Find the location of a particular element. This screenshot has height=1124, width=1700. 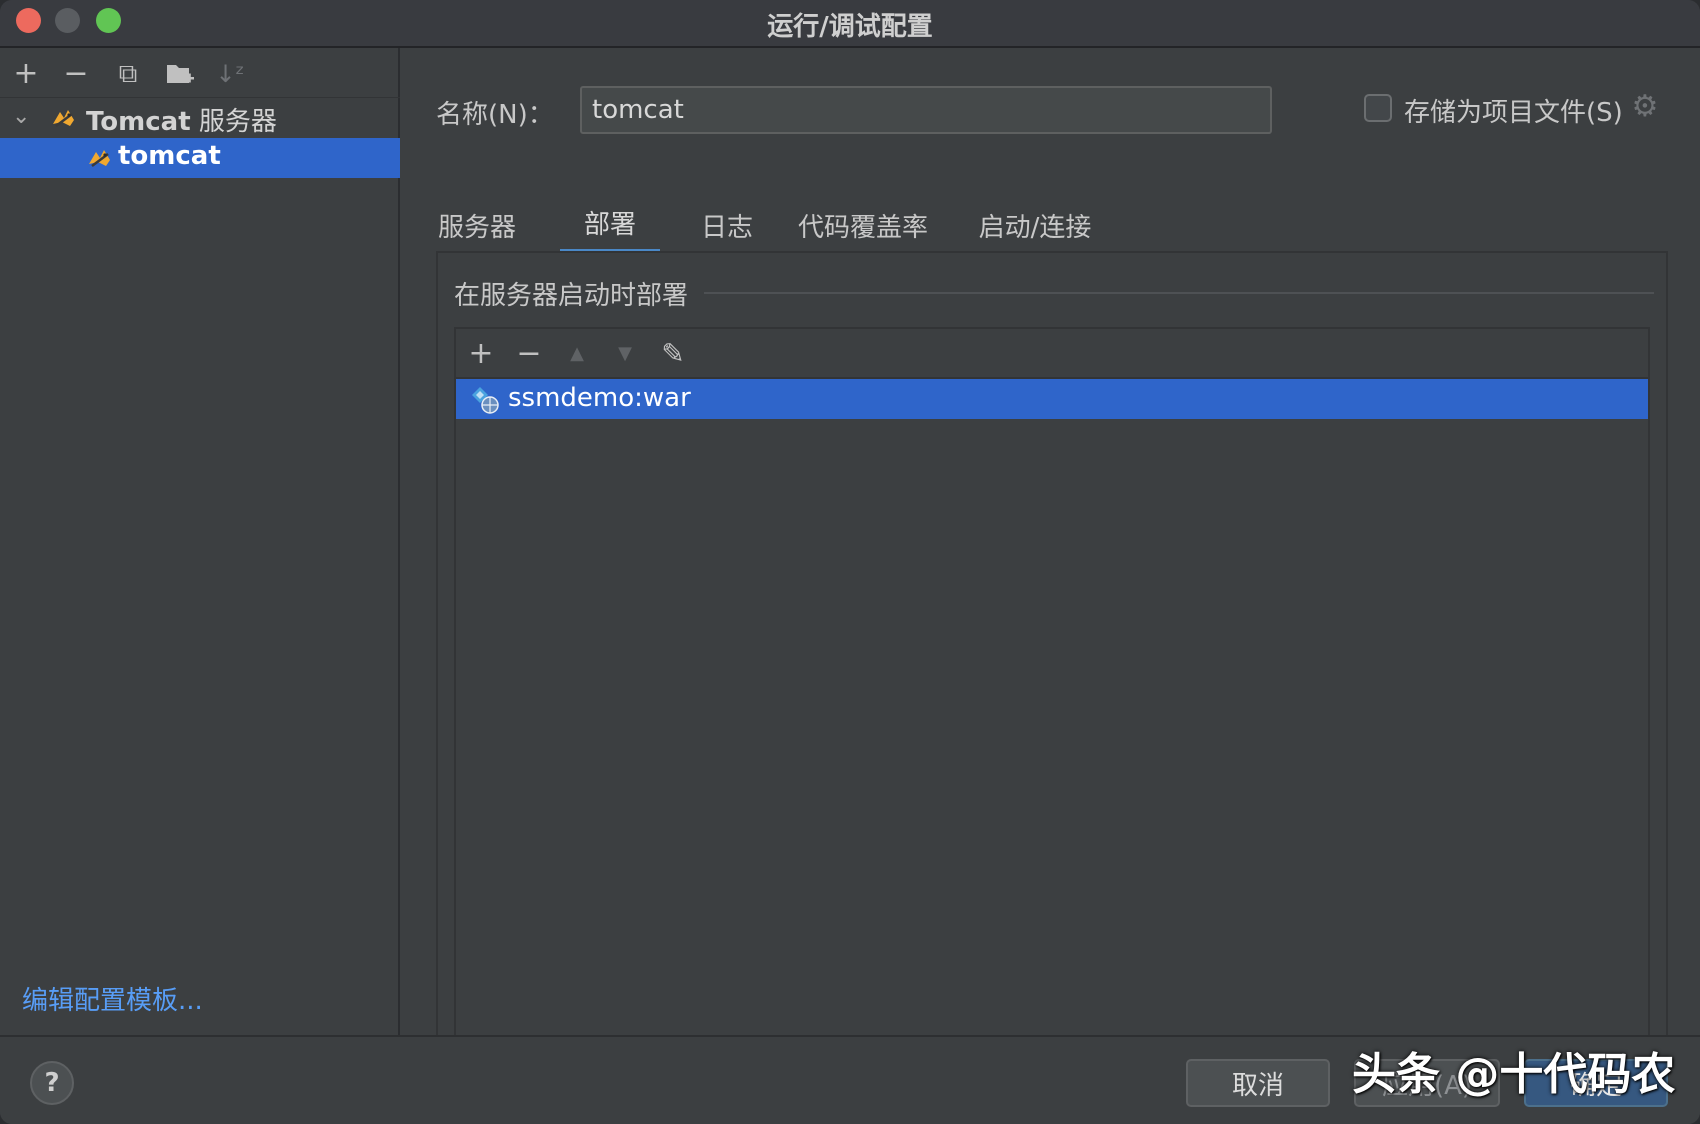

store-as-project-file-checkbox is located at coordinates (1378, 108).